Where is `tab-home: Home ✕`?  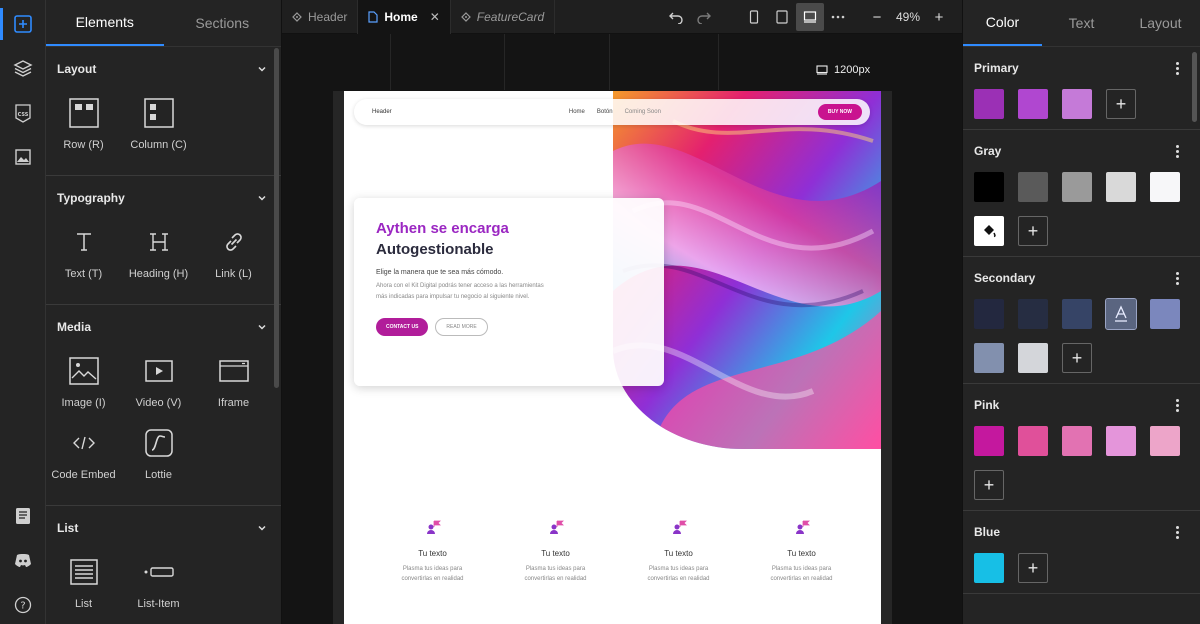
tab-home: Home ✕ is located at coordinates (404, 17).